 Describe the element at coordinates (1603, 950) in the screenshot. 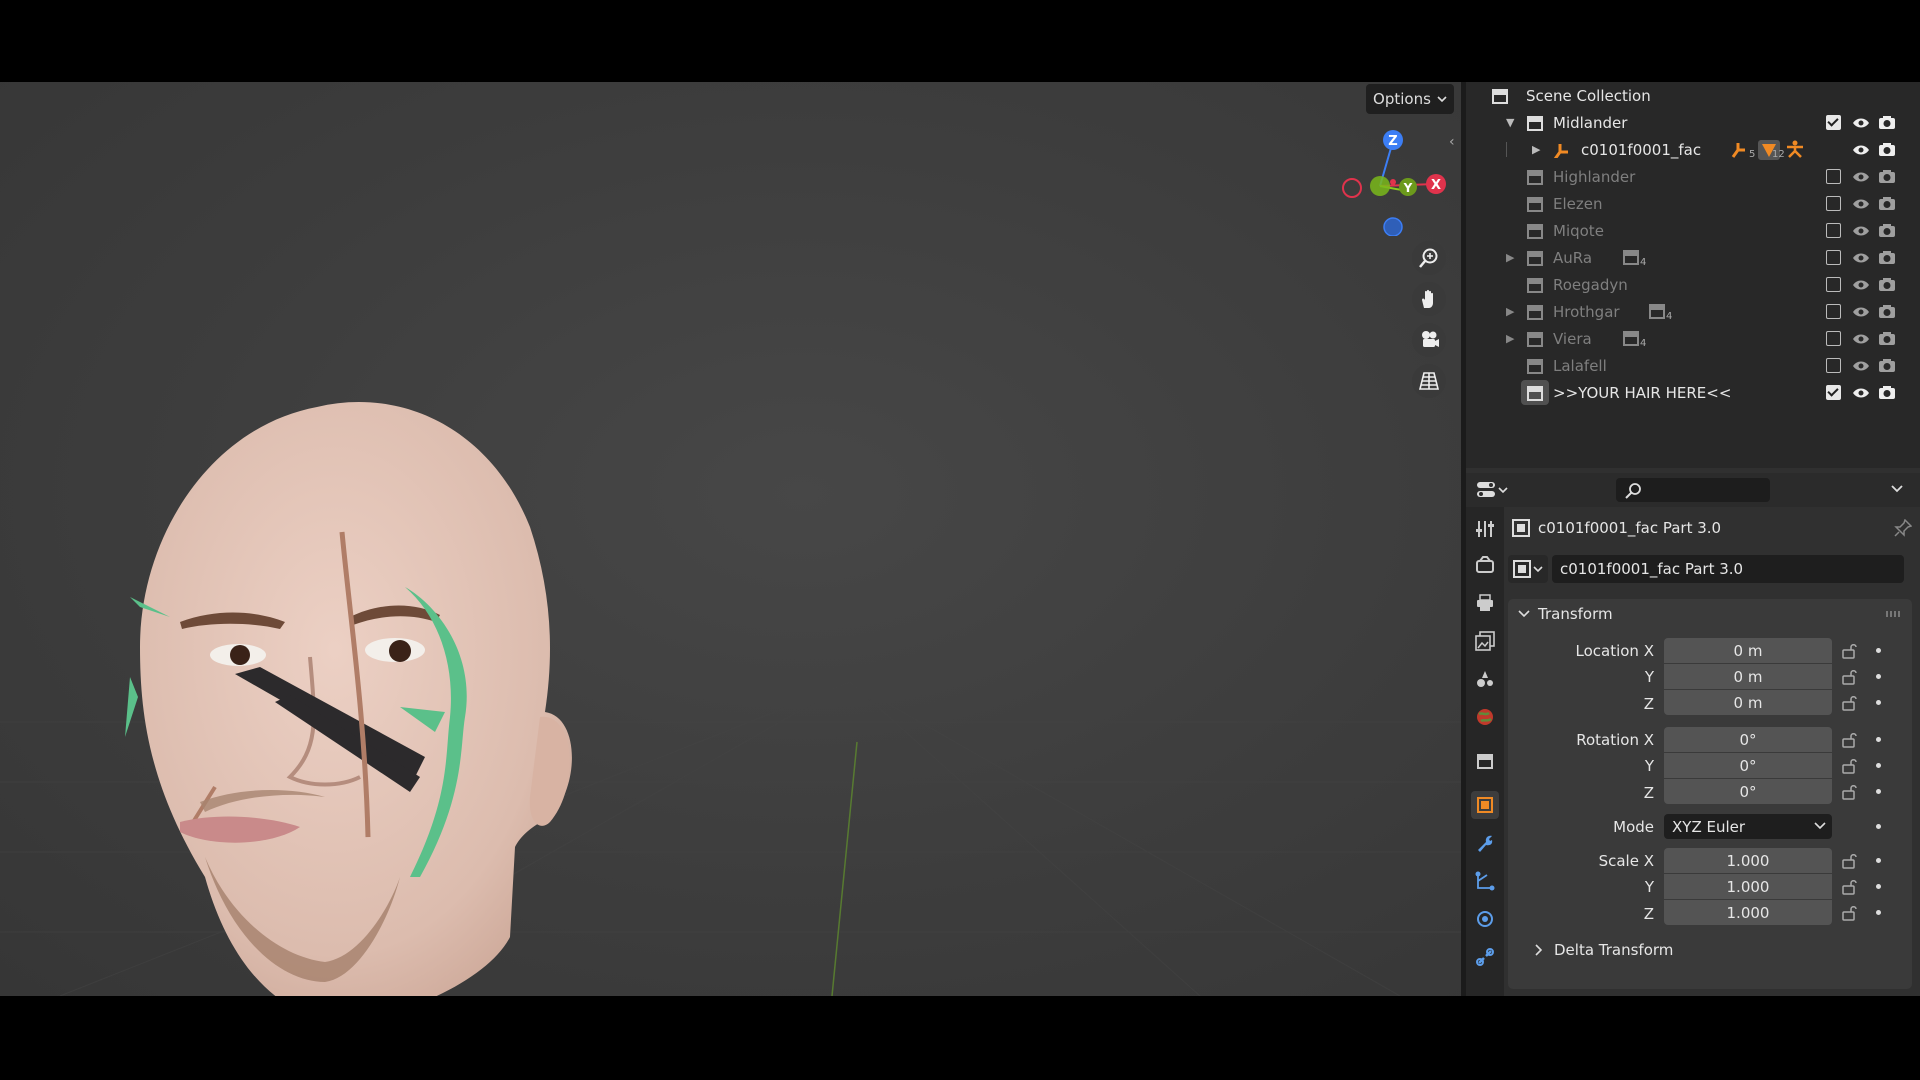

I see `delta-transform-subpanel: Delta Transform` at that location.